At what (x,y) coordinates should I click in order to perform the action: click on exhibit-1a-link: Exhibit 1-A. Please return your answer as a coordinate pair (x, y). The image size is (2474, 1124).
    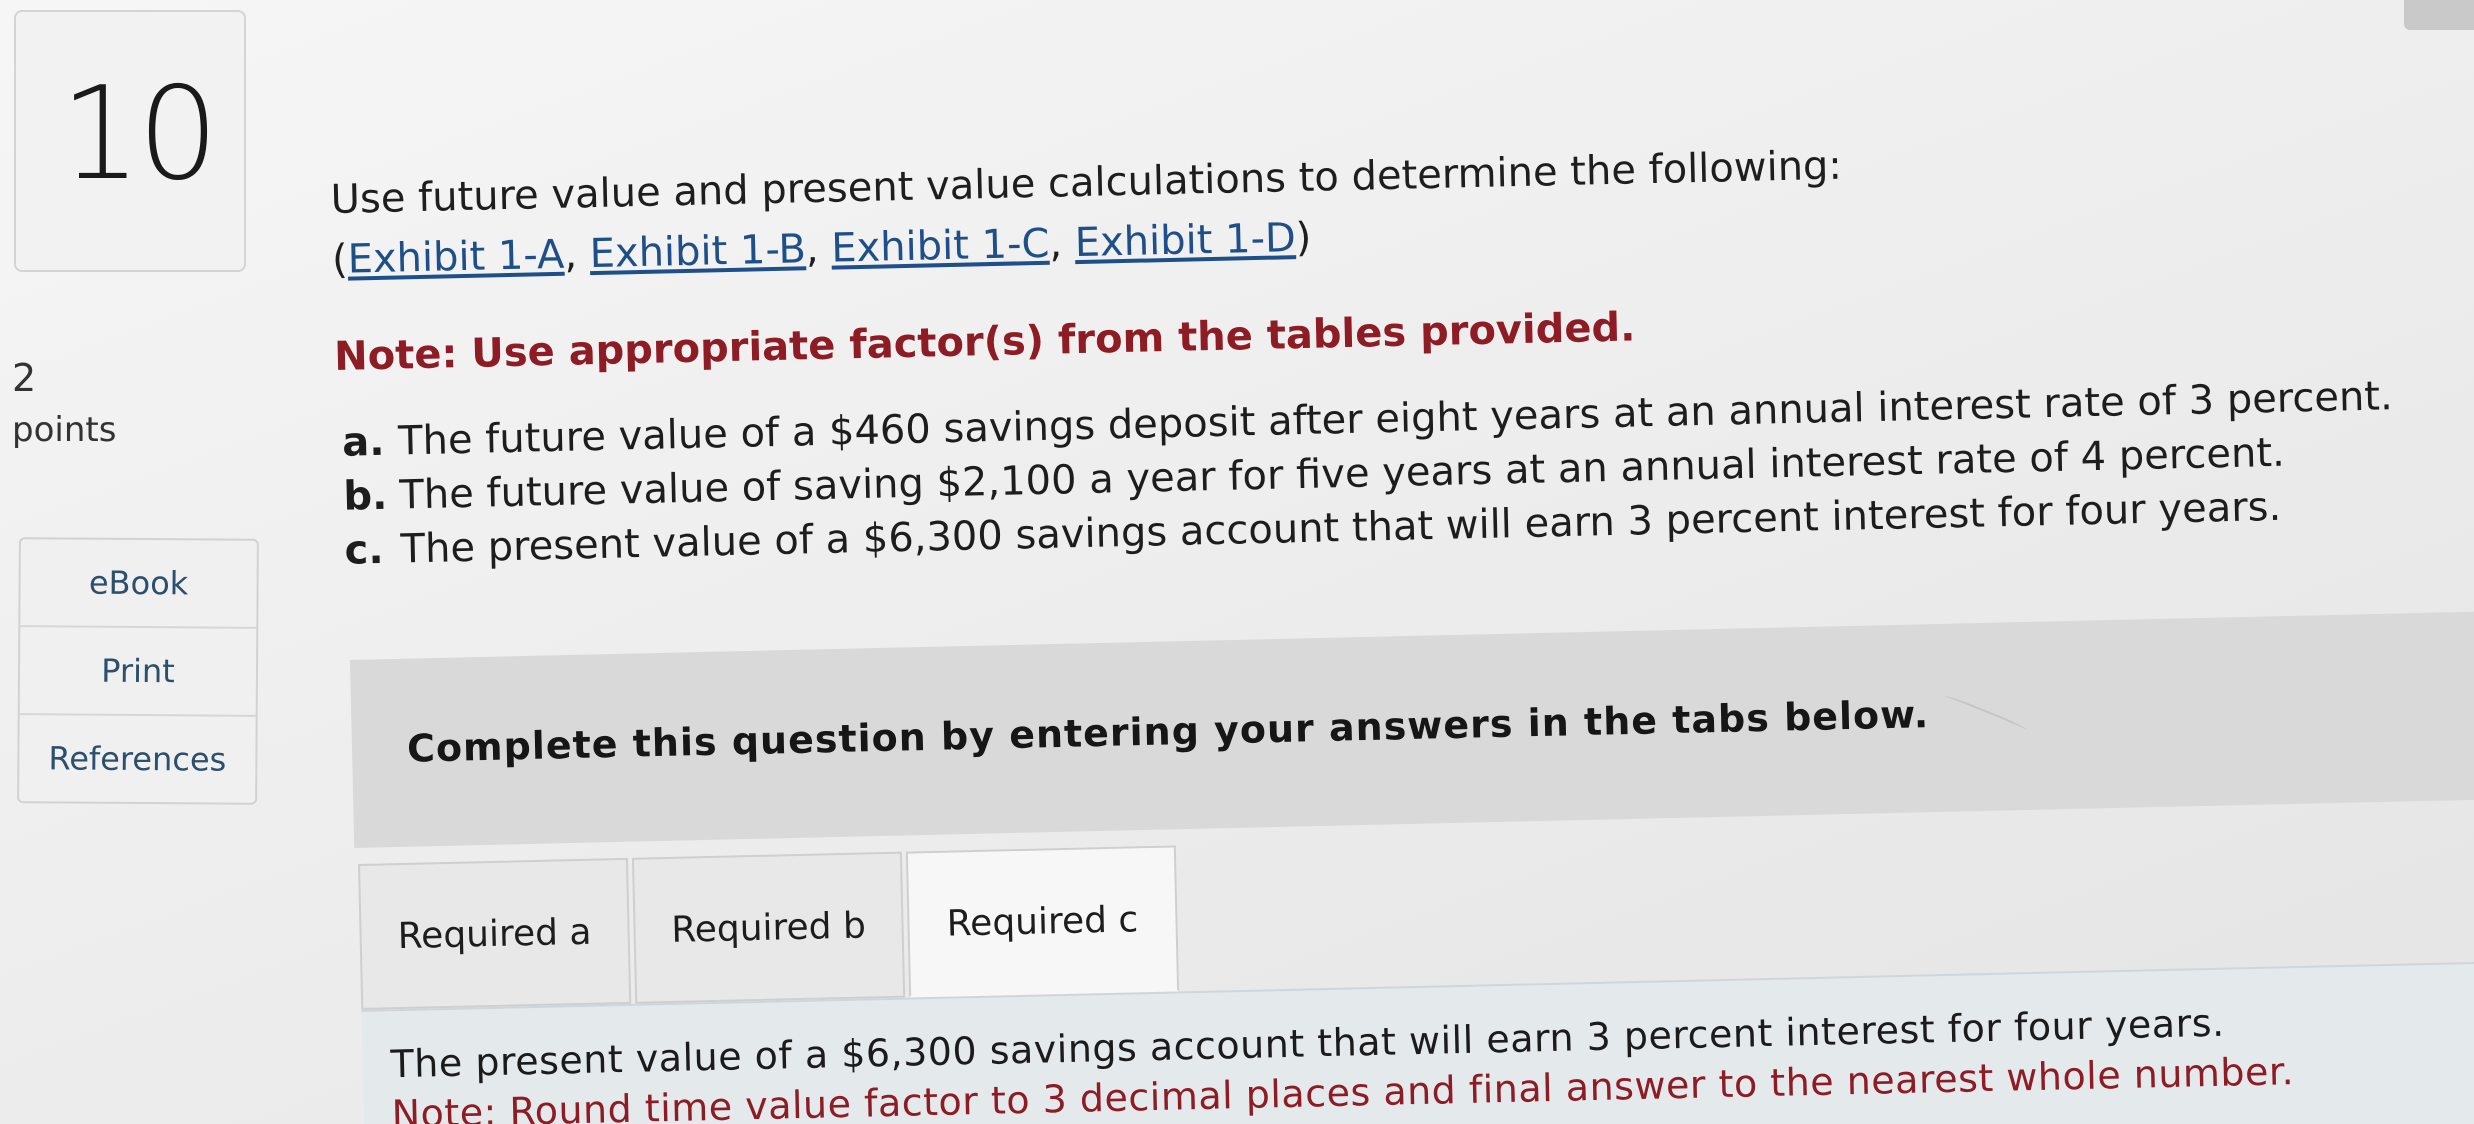
    Looking at the image, I should click on (456, 257).